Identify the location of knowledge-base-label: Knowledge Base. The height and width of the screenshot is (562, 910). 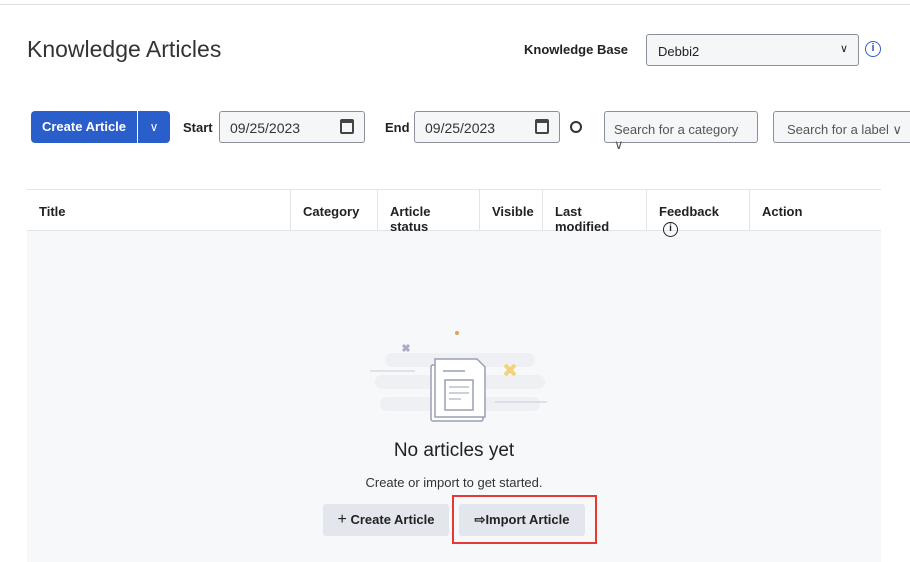
(576, 49).